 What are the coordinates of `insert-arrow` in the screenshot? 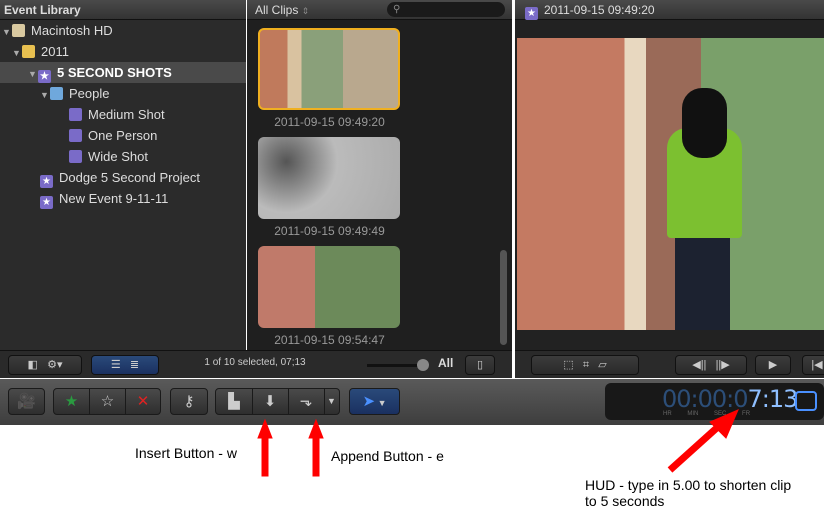 It's located at (265, 428).